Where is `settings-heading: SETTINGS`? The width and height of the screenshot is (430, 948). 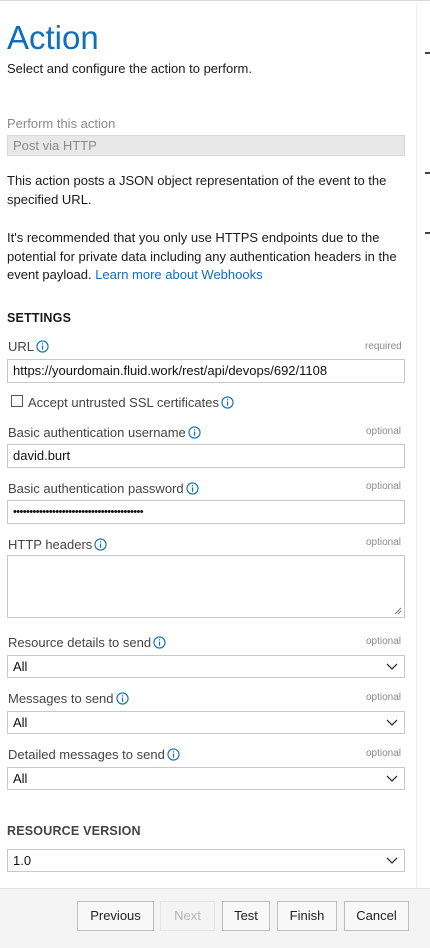 settings-heading: SETTINGS is located at coordinates (39, 318).